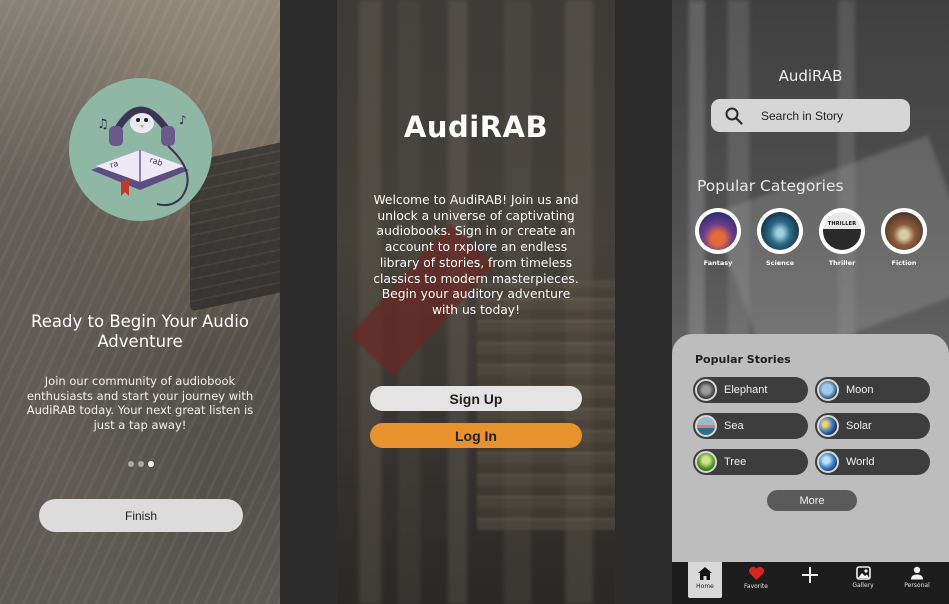 This screenshot has width=949, height=604. I want to click on headphones-book-icon: ♫ ♪ ra rab, so click(140, 156).